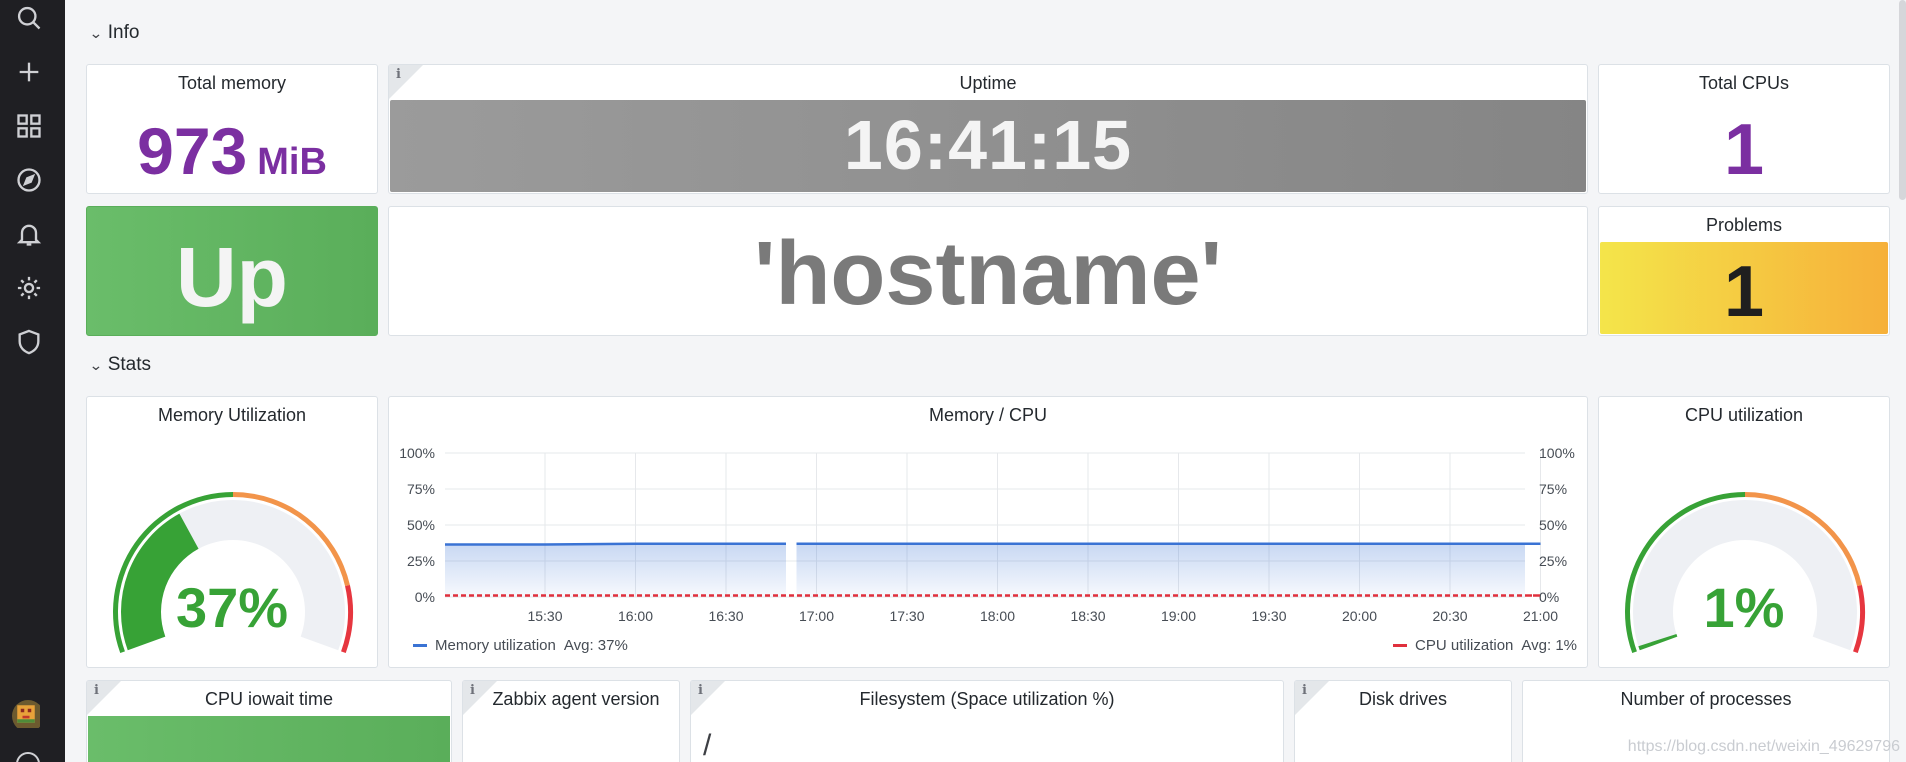 The height and width of the screenshot is (762, 1906). Describe the element at coordinates (1403, 721) in the screenshot. I see `panel-disk-drives: i Disk drives` at that location.